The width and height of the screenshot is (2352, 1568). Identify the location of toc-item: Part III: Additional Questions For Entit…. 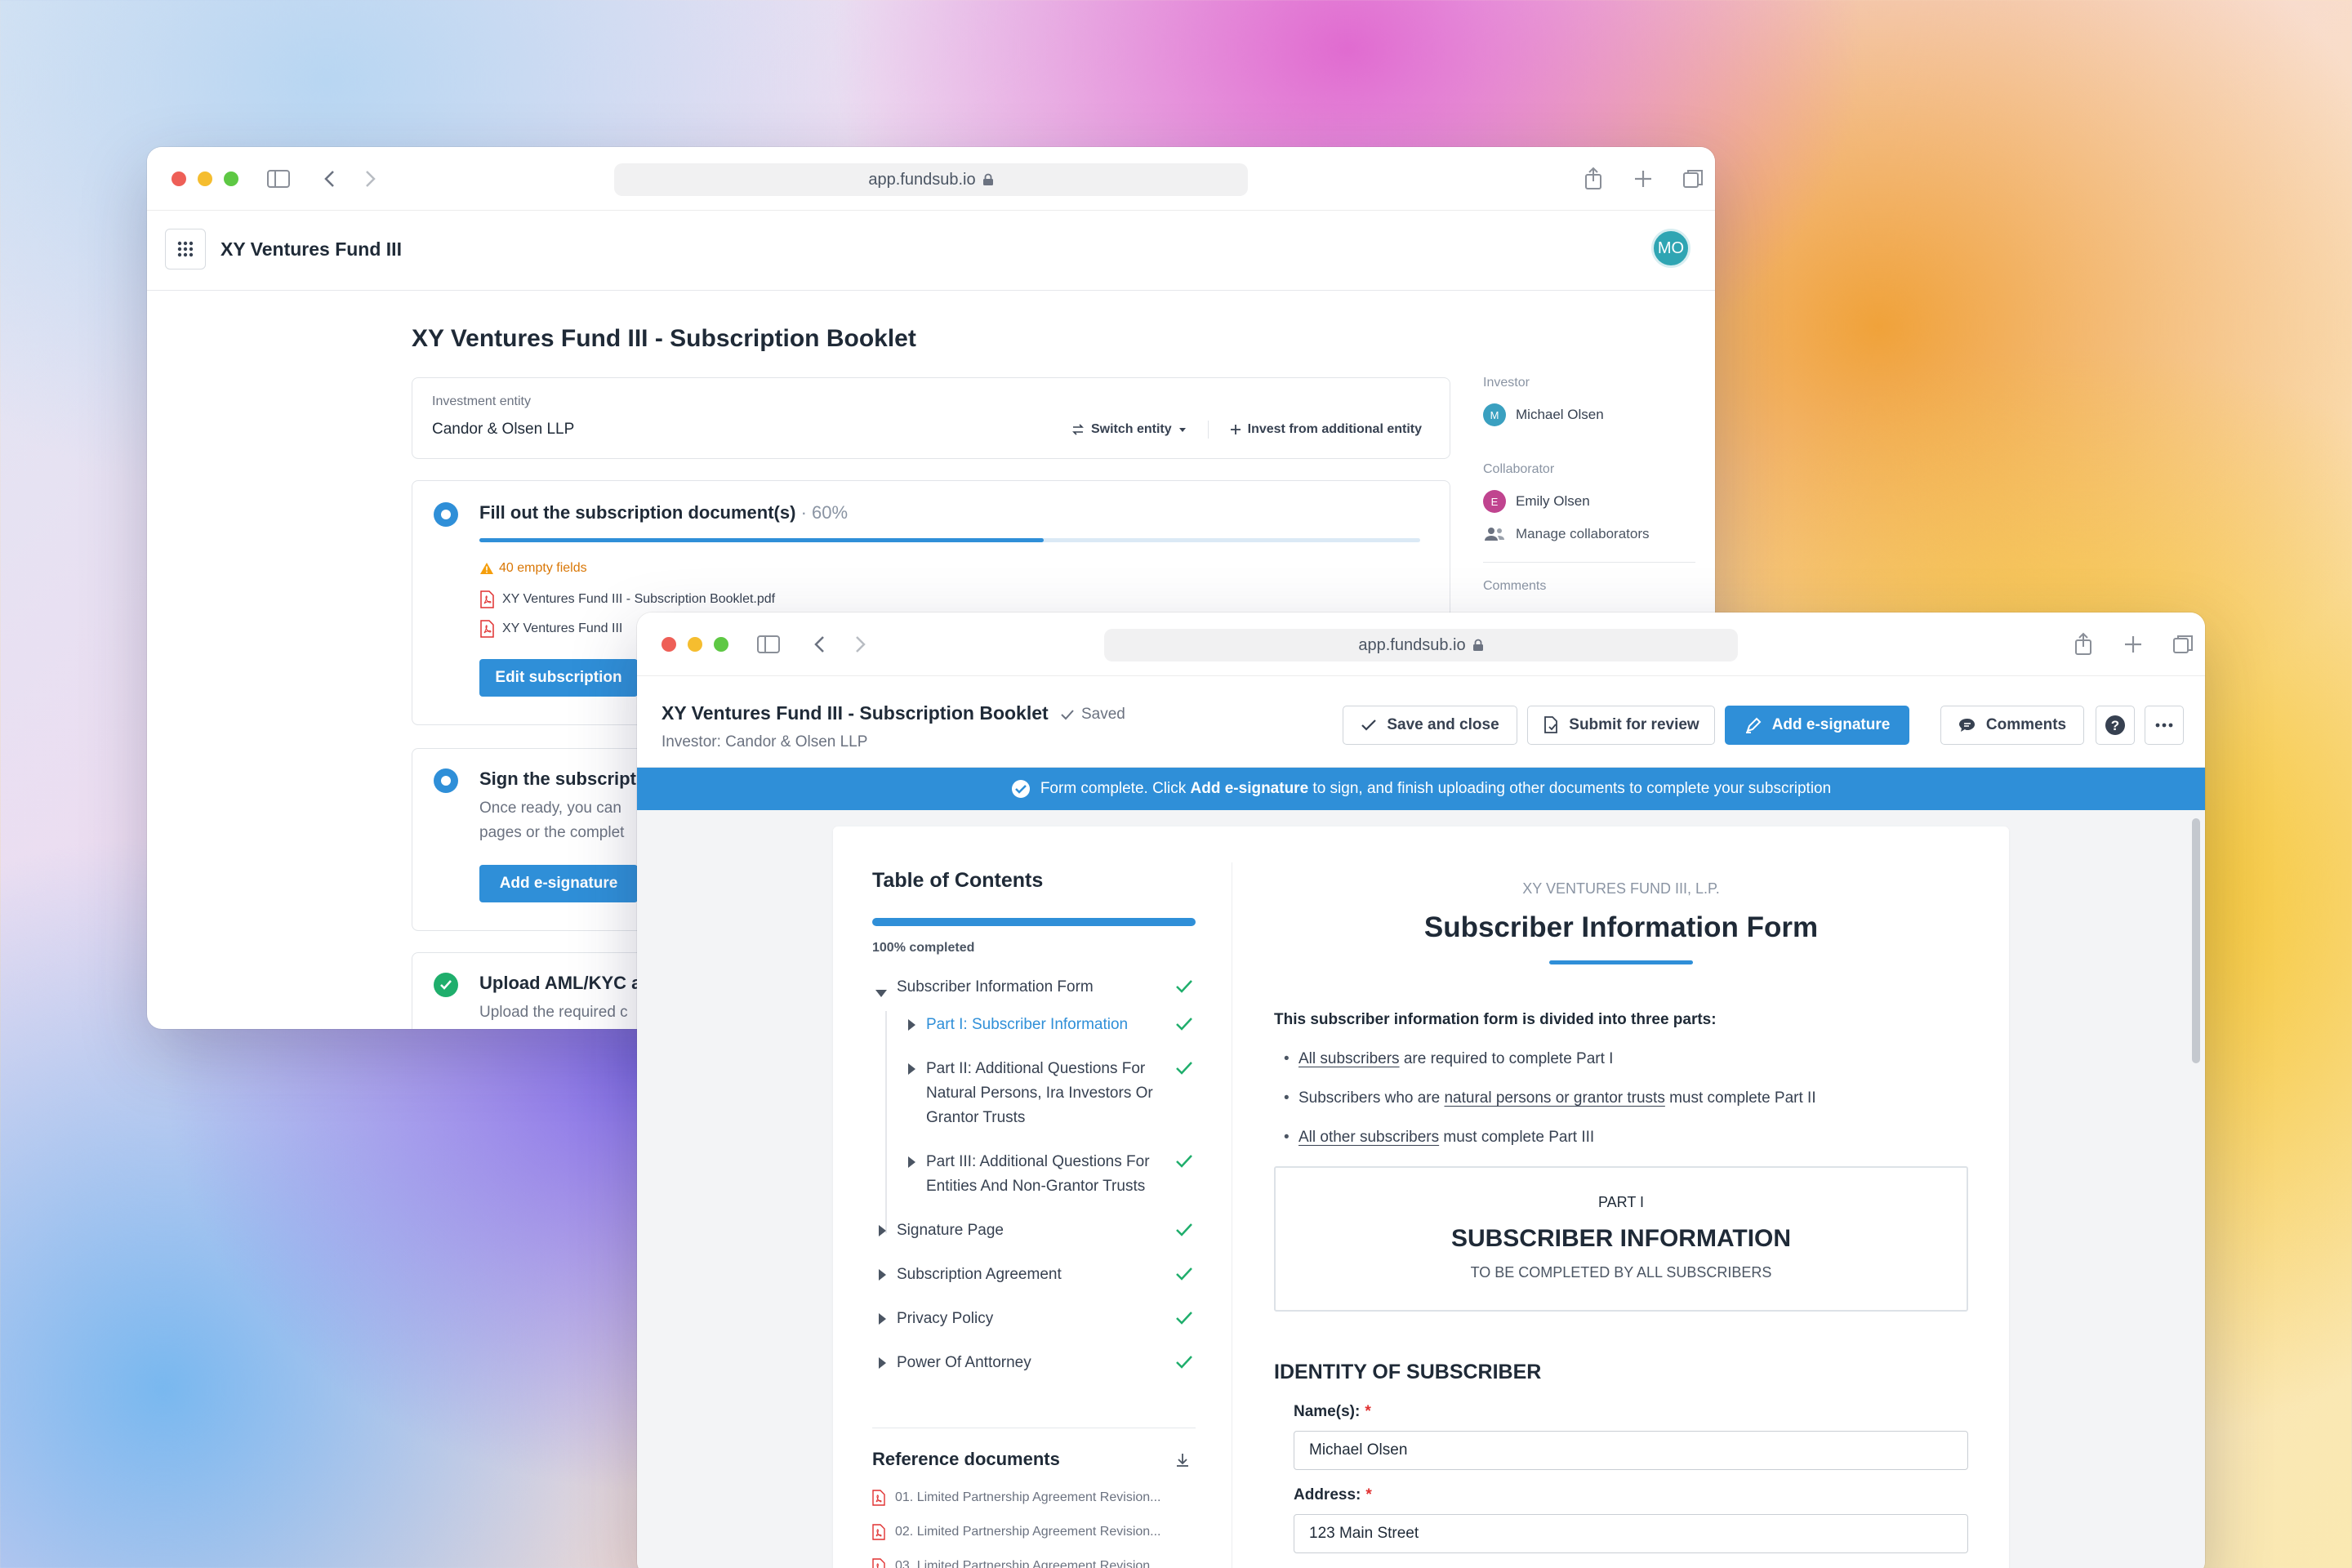
(1038, 1174).